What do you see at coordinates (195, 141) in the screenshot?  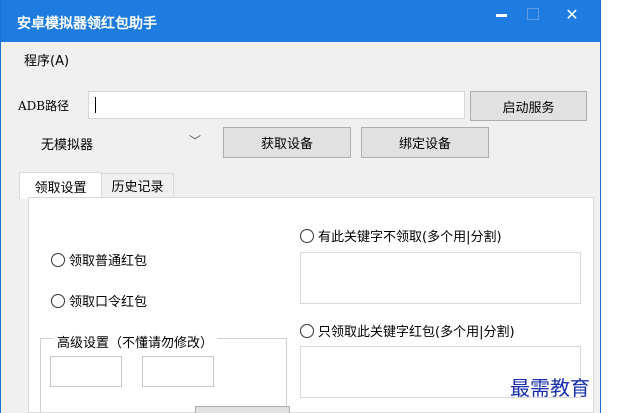 I see `chevron-down-icon: ﹀` at bounding box center [195, 141].